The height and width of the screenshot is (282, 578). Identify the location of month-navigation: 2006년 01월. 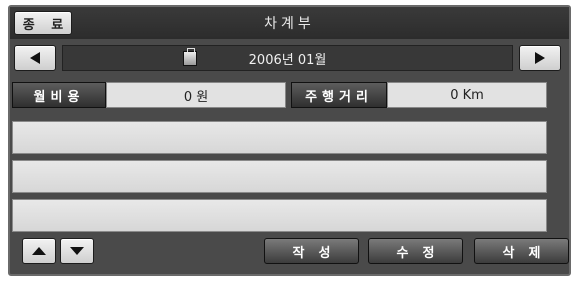
(289, 58).